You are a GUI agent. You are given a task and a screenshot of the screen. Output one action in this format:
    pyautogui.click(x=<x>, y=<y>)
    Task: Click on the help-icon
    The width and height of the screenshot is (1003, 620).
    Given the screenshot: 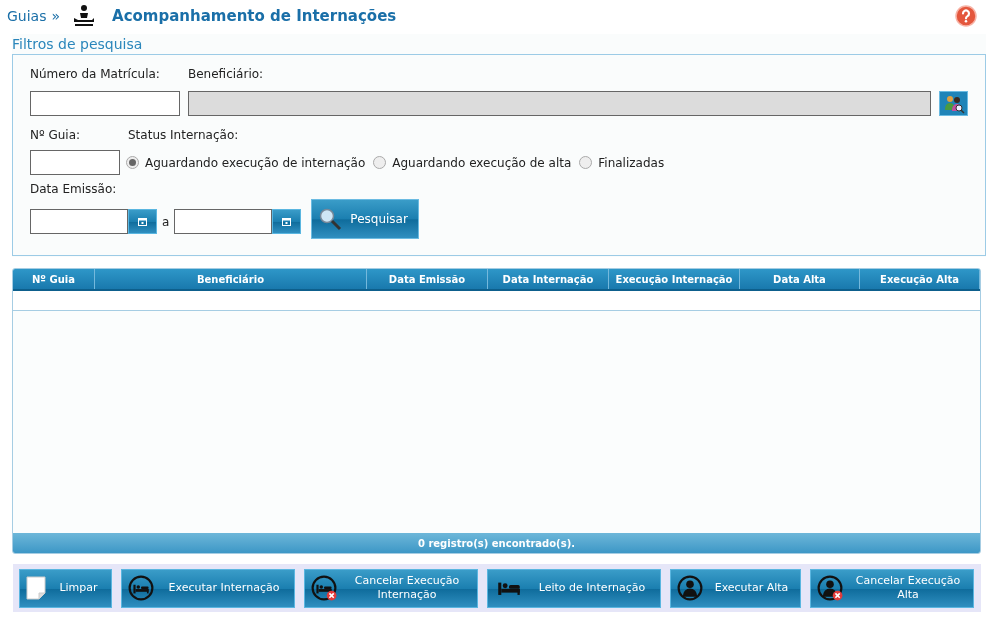 What is the action you would take?
    pyautogui.click(x=966, y=16)
    